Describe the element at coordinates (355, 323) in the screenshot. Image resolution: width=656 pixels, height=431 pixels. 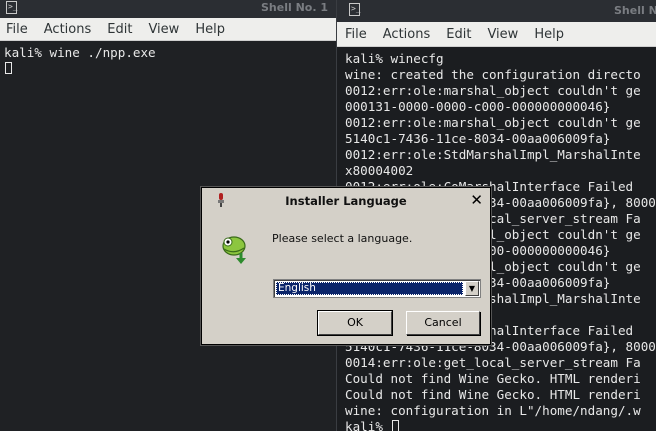
I see `ok-button: OK` at that location.